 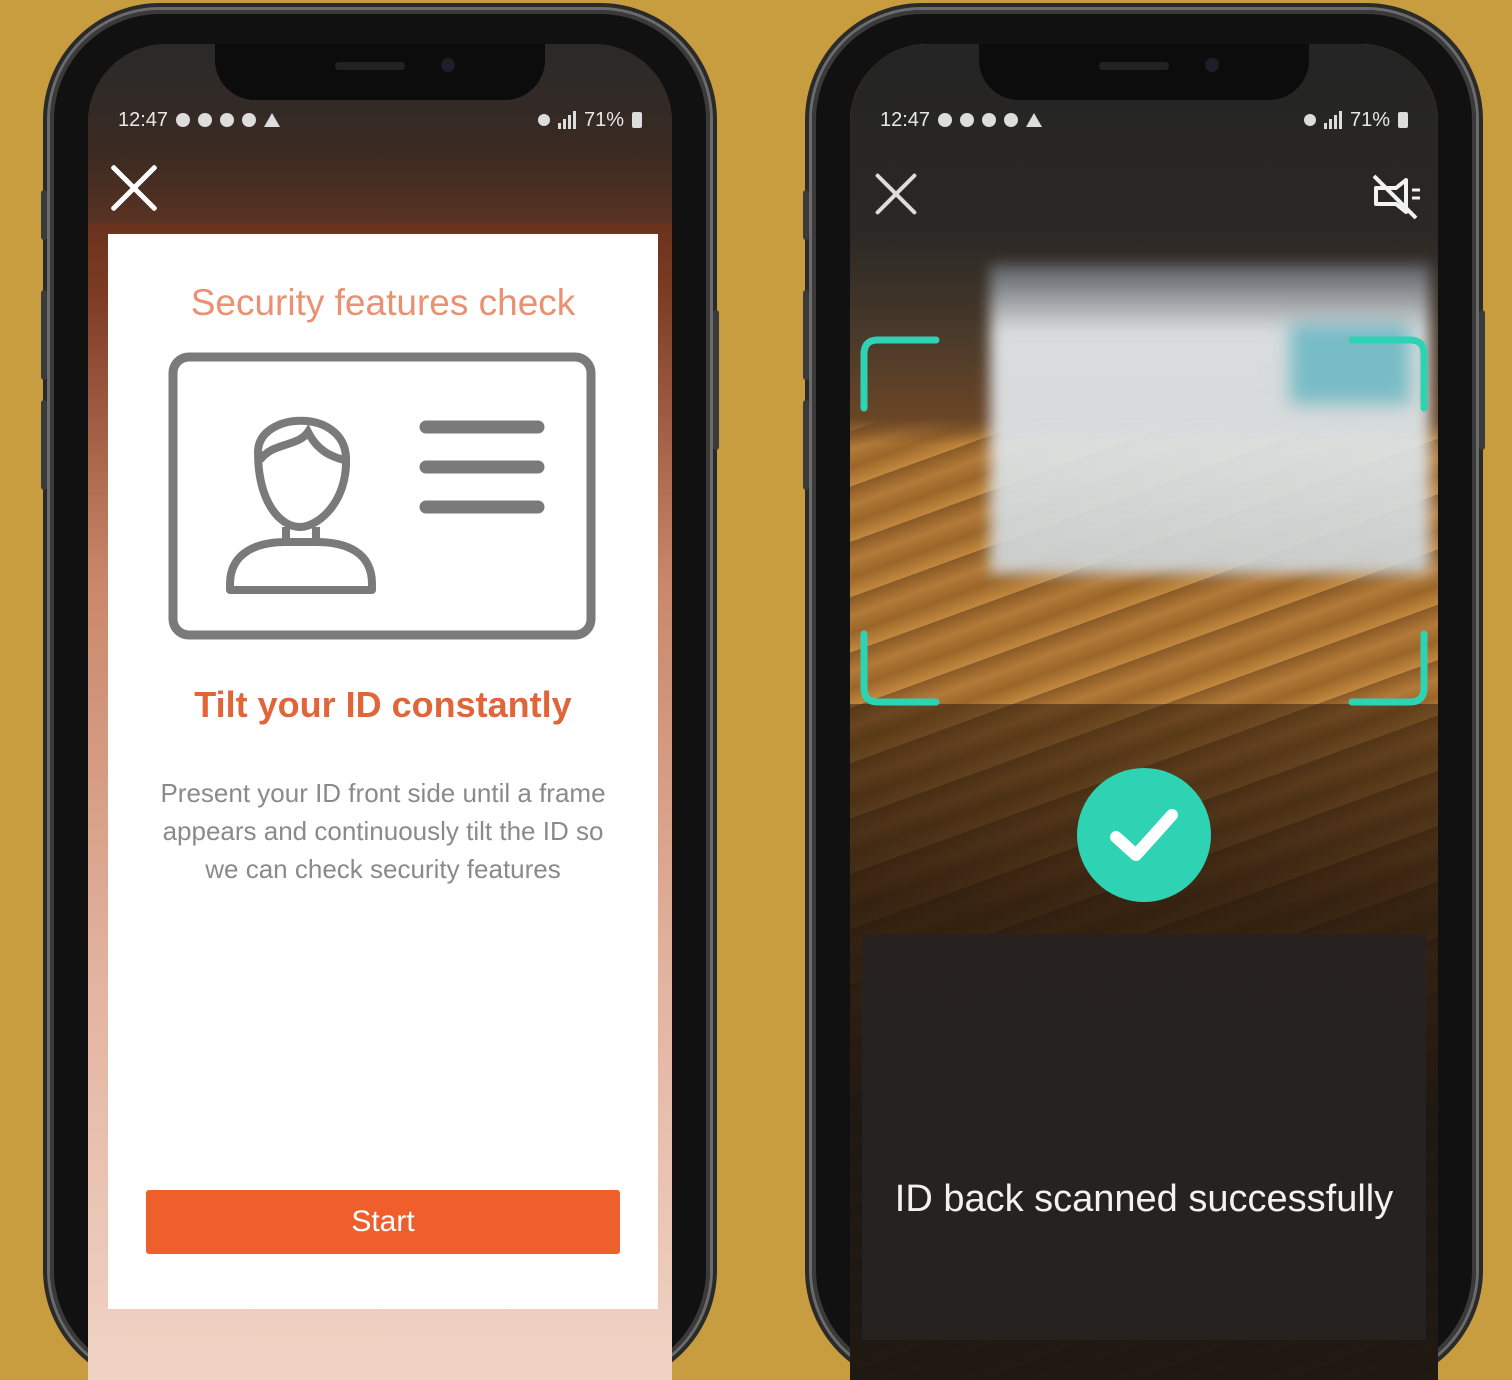 I want to click on scan-frame, so click(x=1144, y=521).